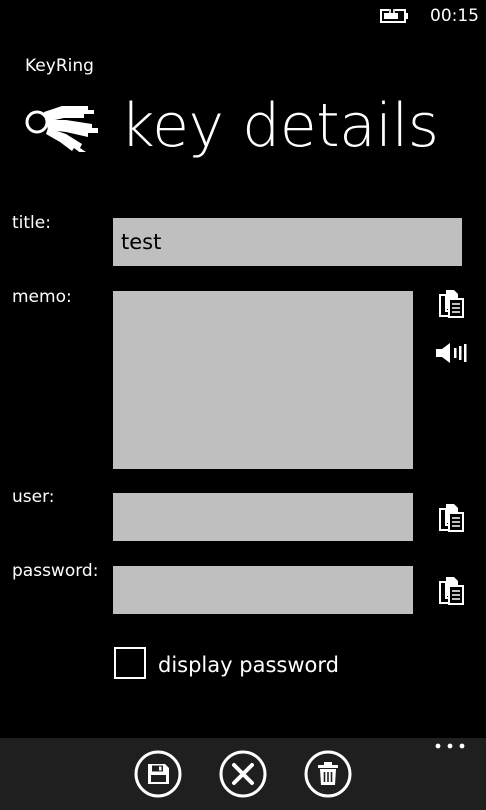  Describe the element at coordinates (454, 16) in the screenshot. I see `status-time: 00:15` at that location.